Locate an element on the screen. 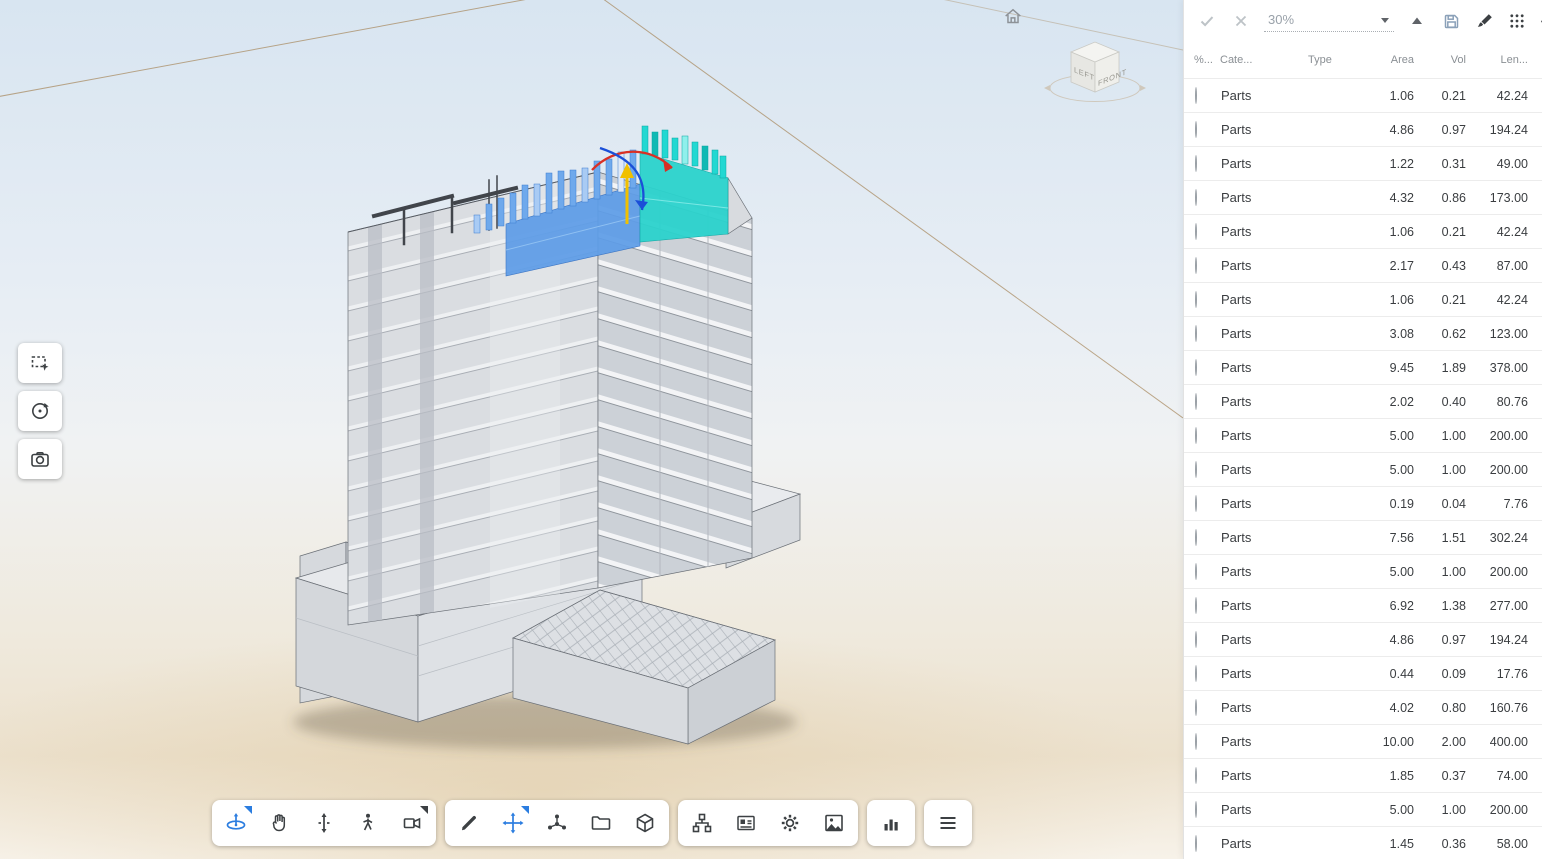  table-row: Parts 1.85 0.37 74.00 is located at coordinates (1363, 775).